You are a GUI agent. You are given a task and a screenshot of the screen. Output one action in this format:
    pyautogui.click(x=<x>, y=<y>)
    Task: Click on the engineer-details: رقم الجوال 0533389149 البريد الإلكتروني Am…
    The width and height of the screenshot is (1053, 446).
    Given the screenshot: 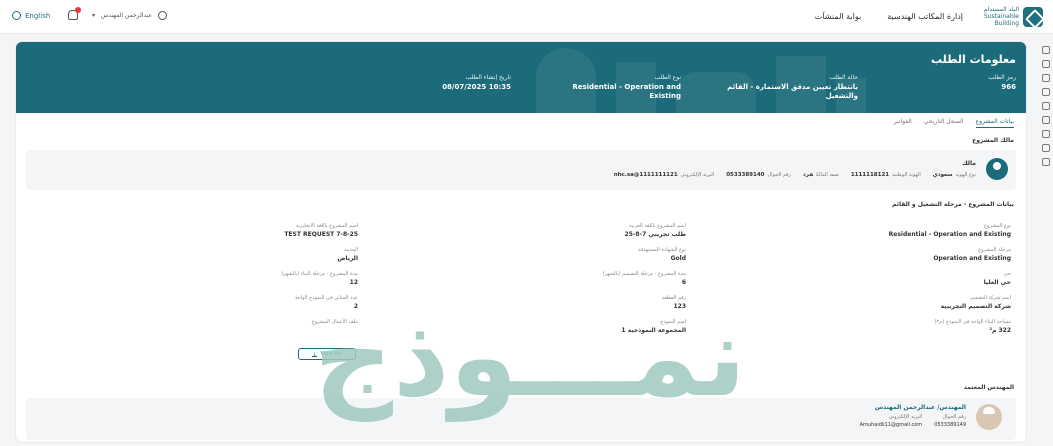 What is the action you would take?
    pyautogui.click(x=913, y=421)
    